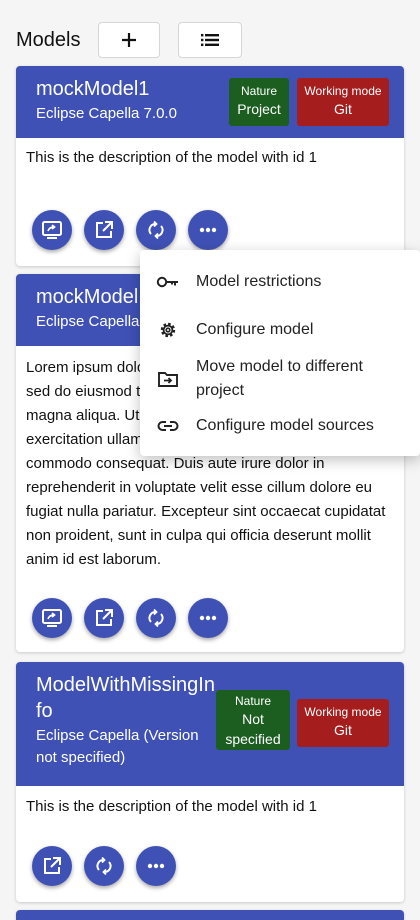 This screenshot has width=420, height=920. I want to click on nature-badge-value: Project, so click(259, 109).